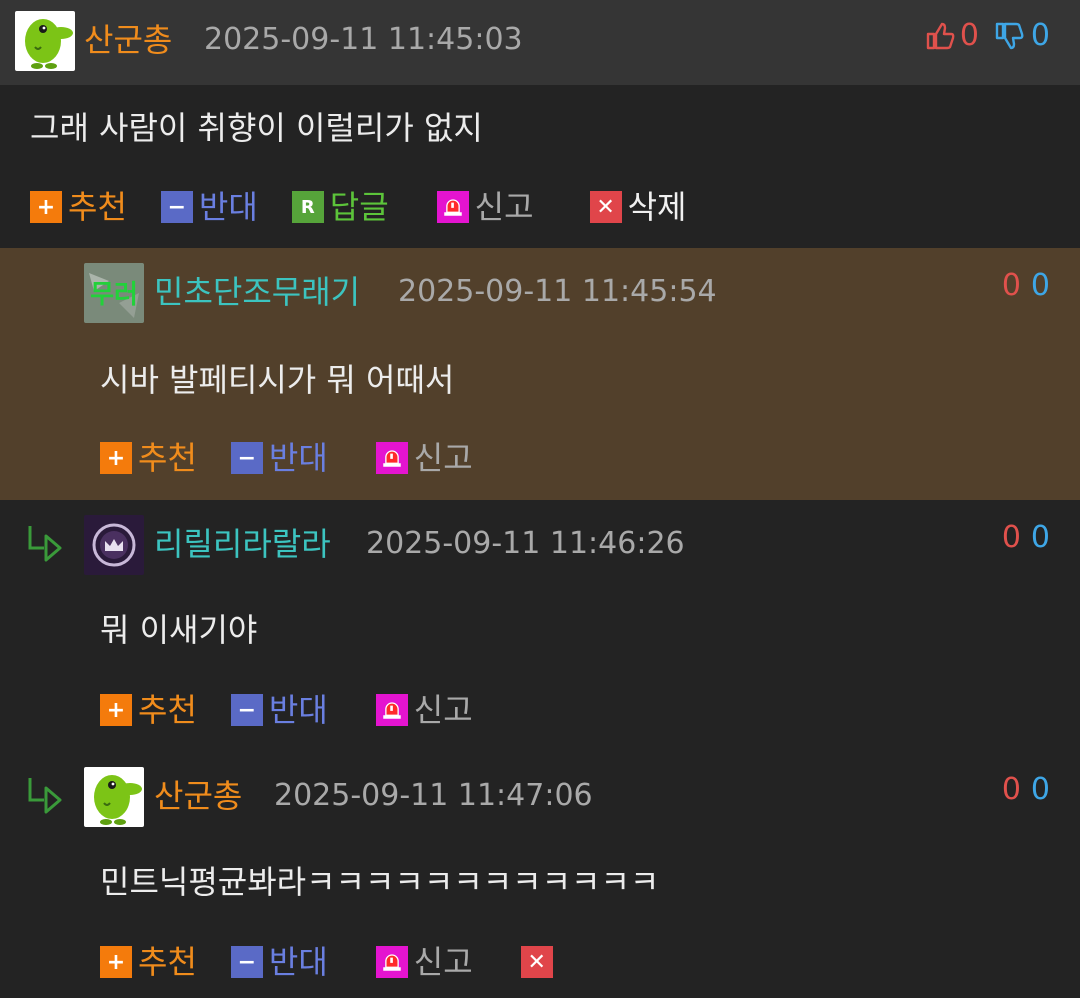  Describe the element at coordinates (940, 36) in the screenshot. I see `thumbs-up-icon` at that location.